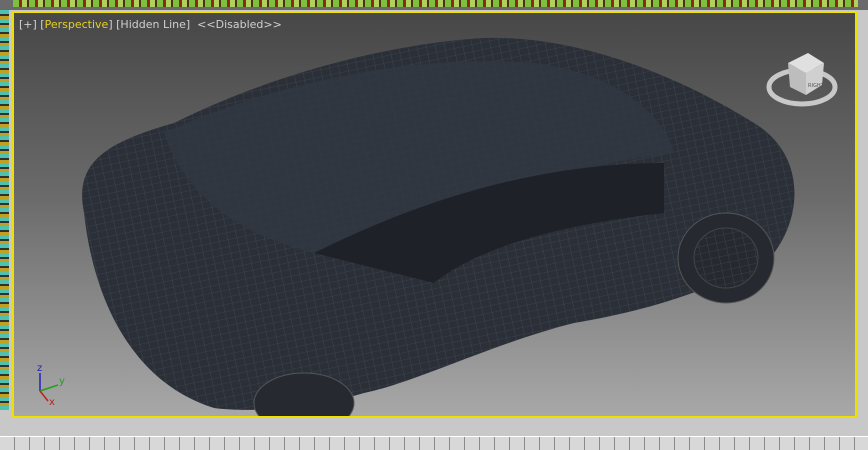 The width and height of the screenshot is (868, 450). I want to click on status-label: <<Disabled>>, so click(239, 24).